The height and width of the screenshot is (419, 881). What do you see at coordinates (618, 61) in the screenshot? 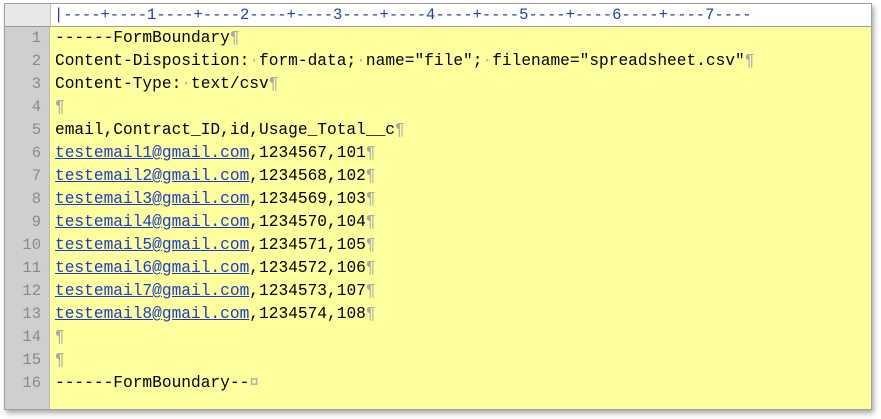
I see `line-text: filename="spreadsheet.csv"` at bounding box center [618, 61].